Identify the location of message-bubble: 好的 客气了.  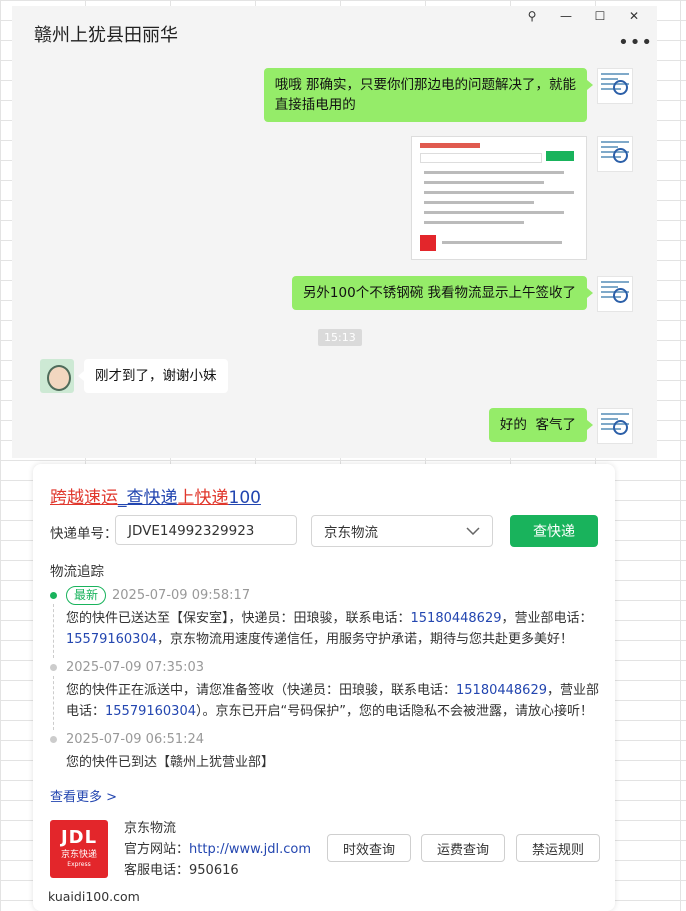
(541, 425).